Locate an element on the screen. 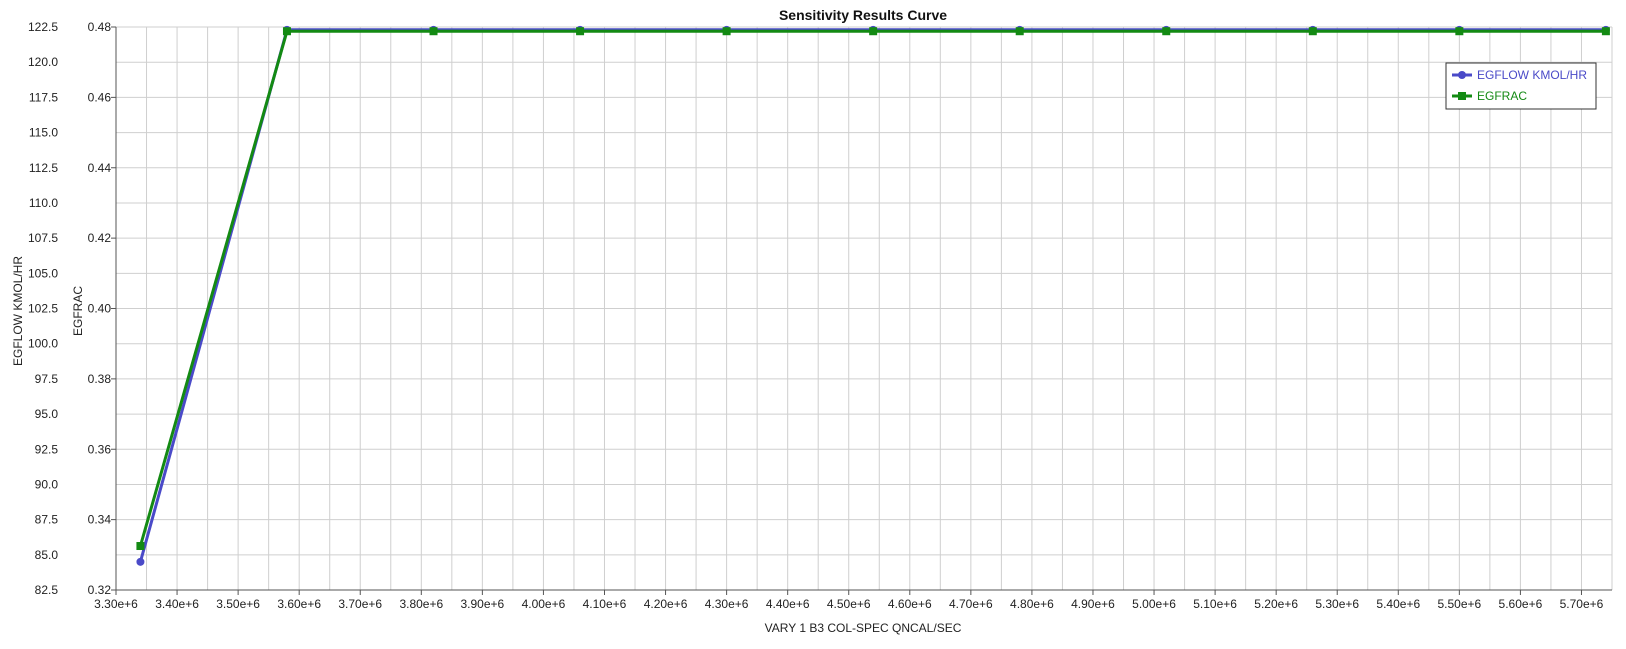  x-tick-label: 4.60e+6 is located at coordinates (910, 604).